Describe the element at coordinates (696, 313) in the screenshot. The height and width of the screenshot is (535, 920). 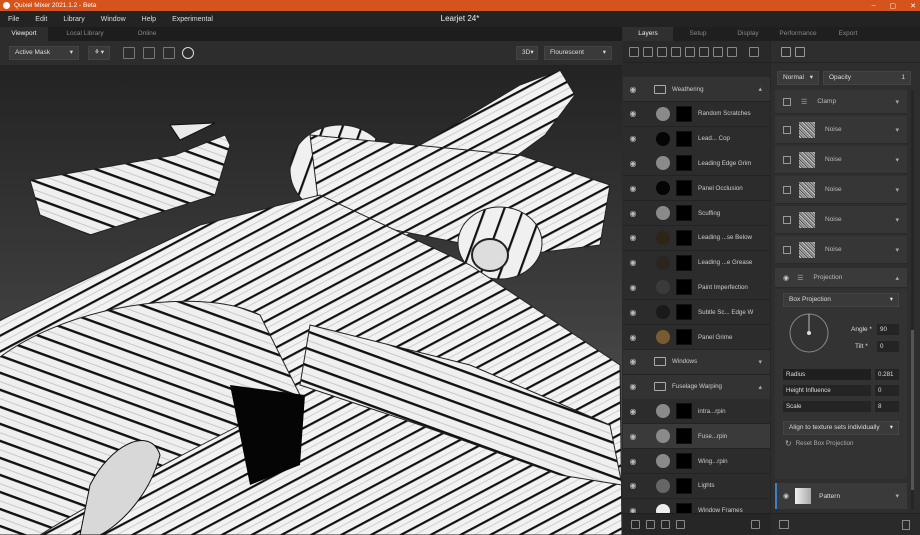
I see `layer-row: ◉ Subtle Sc... Edge W` at that location.